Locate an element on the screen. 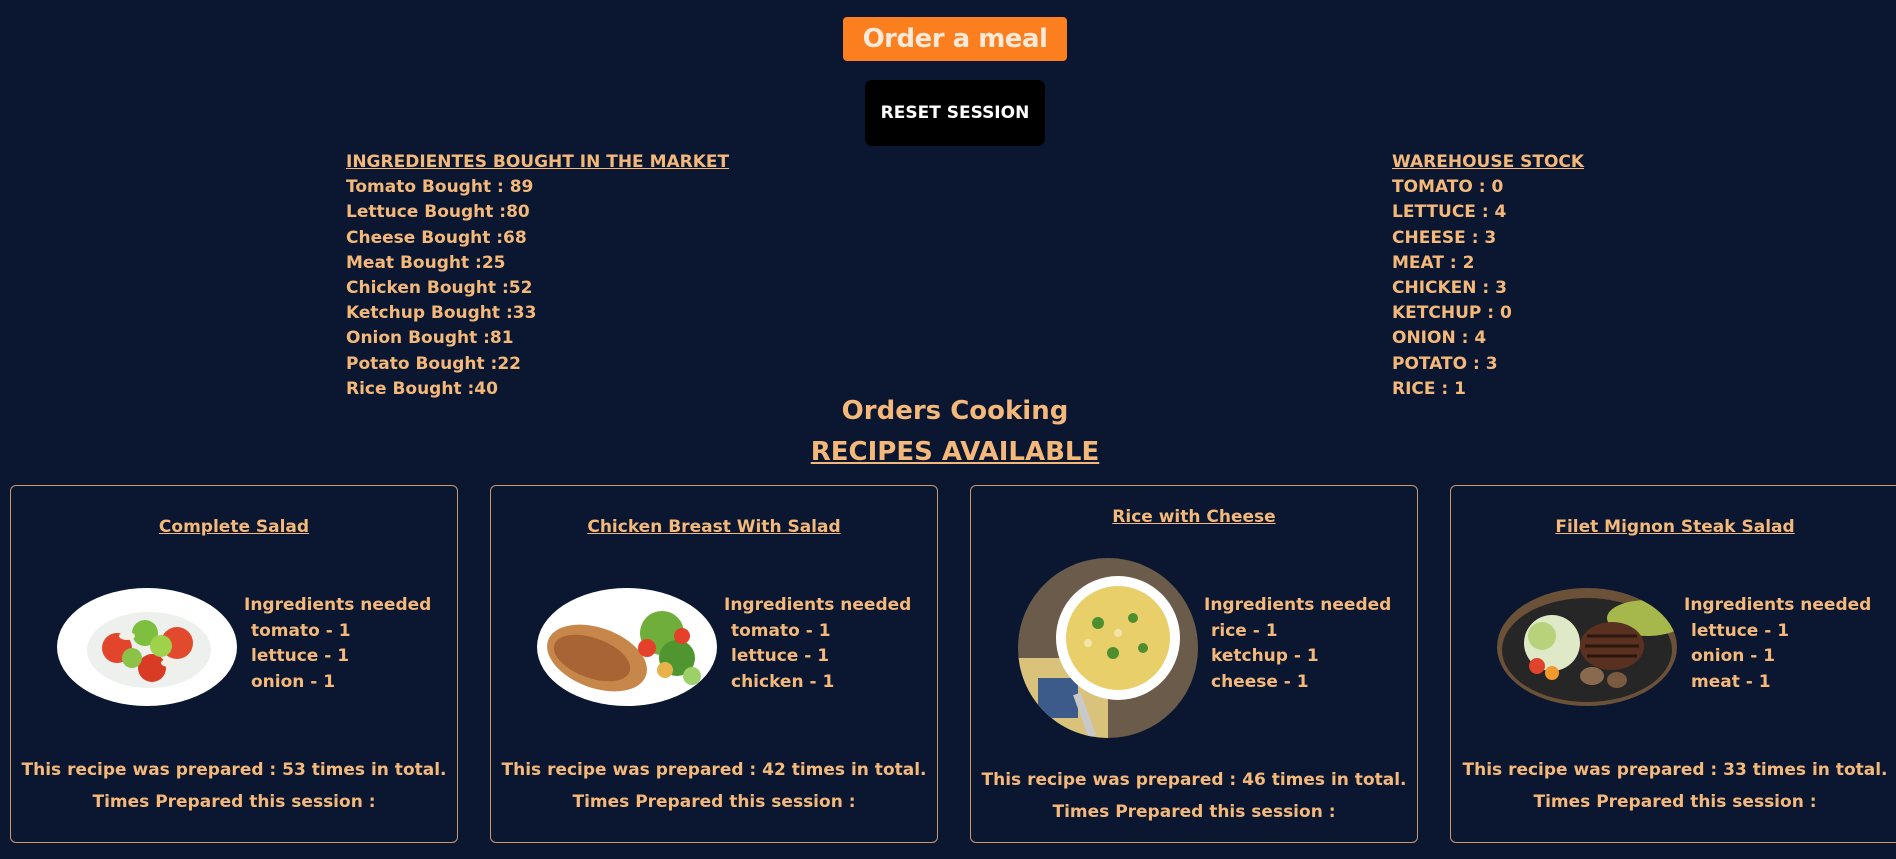 This screenshot has height=859, width=1896. warehouse-heading: WAREHOUSE STOCK is located at coordinates (1488, 162).